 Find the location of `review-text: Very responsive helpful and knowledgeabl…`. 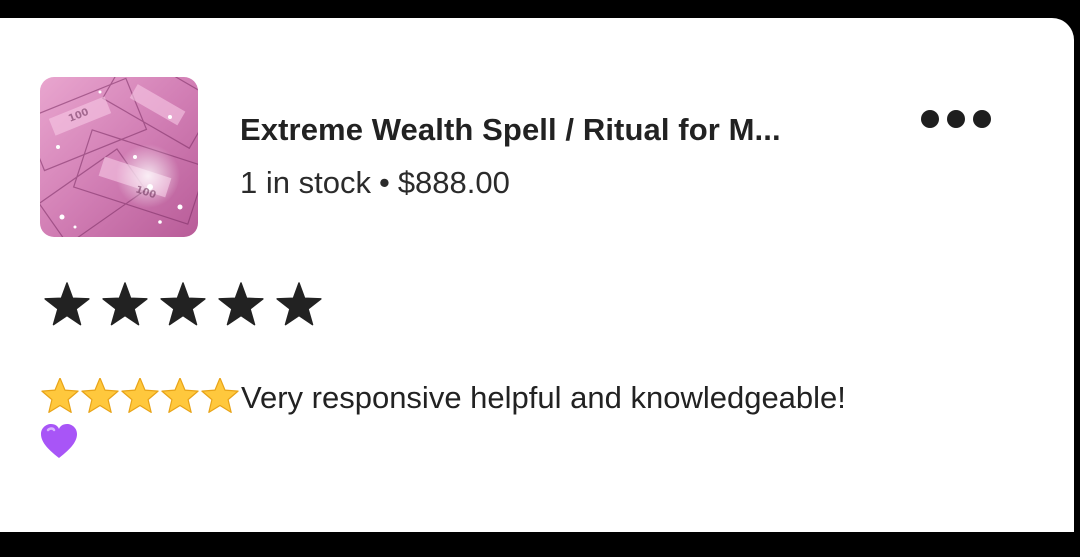

review-text: Very responsive helpful and knowledgeabl… is located at coordinates (543, 397).